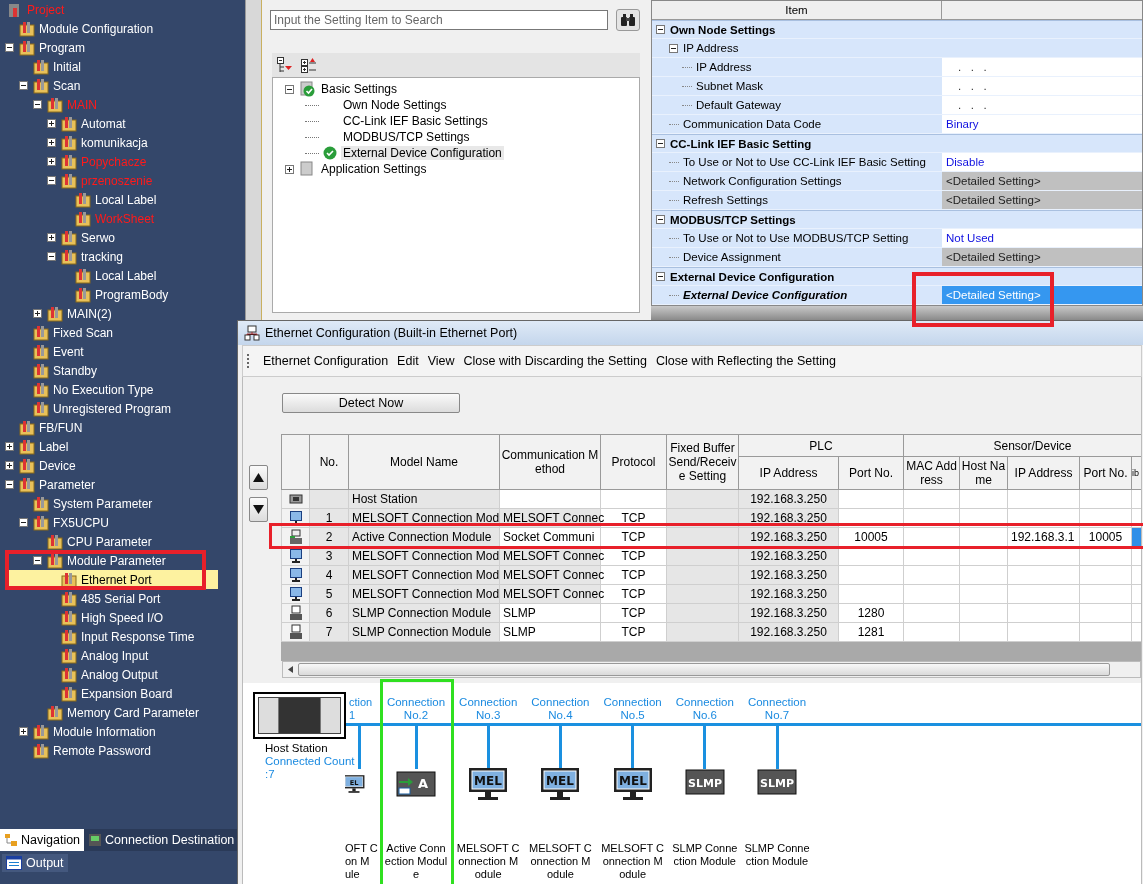 This screenshot has width=1143, height=884. What do you see at coordinates (78, 541) in the screenshot?
I see `tree-item: CPU Parameter` at bounding box center [78, 541].